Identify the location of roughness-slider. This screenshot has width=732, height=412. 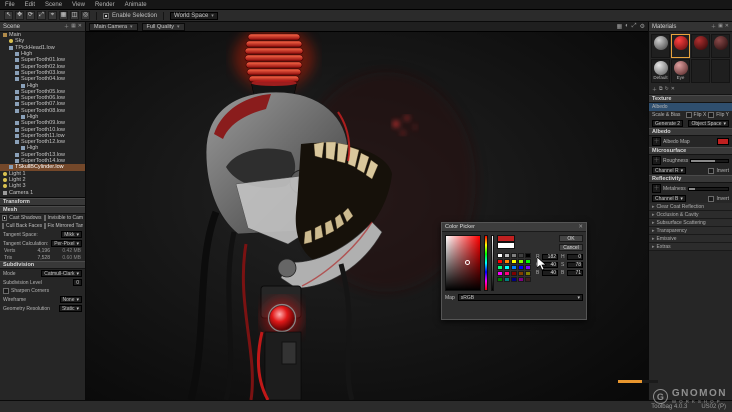
(709, 160).